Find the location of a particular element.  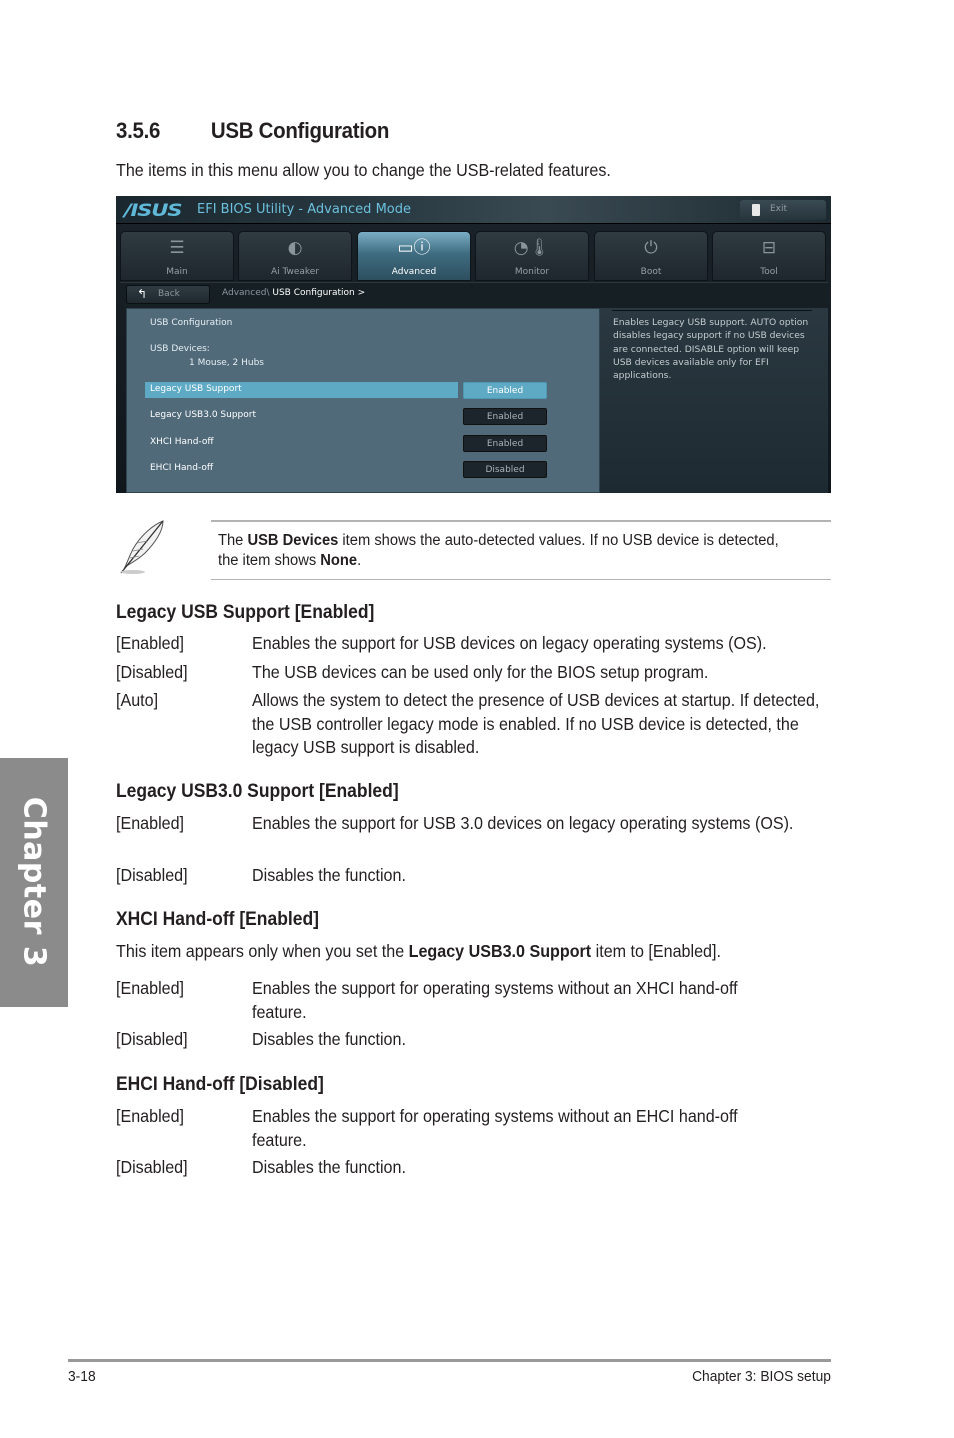

page-number: 3-18 is located at coordinates (82, 1376).